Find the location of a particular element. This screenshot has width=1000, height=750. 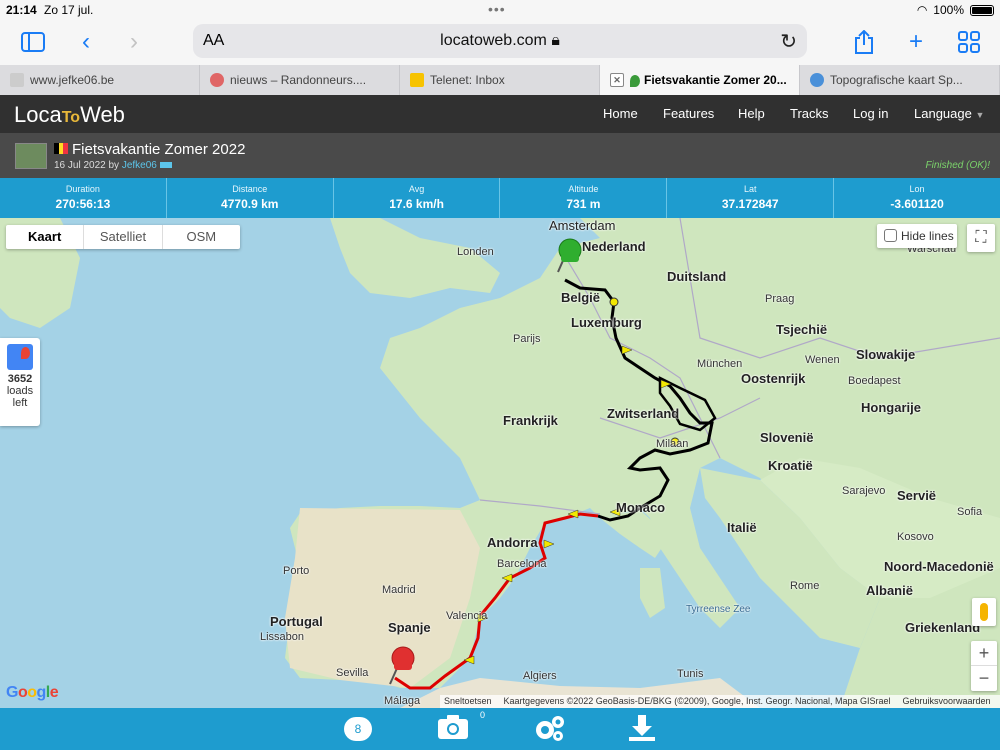

map-label: Milaan is located at coordinates (672, 444).